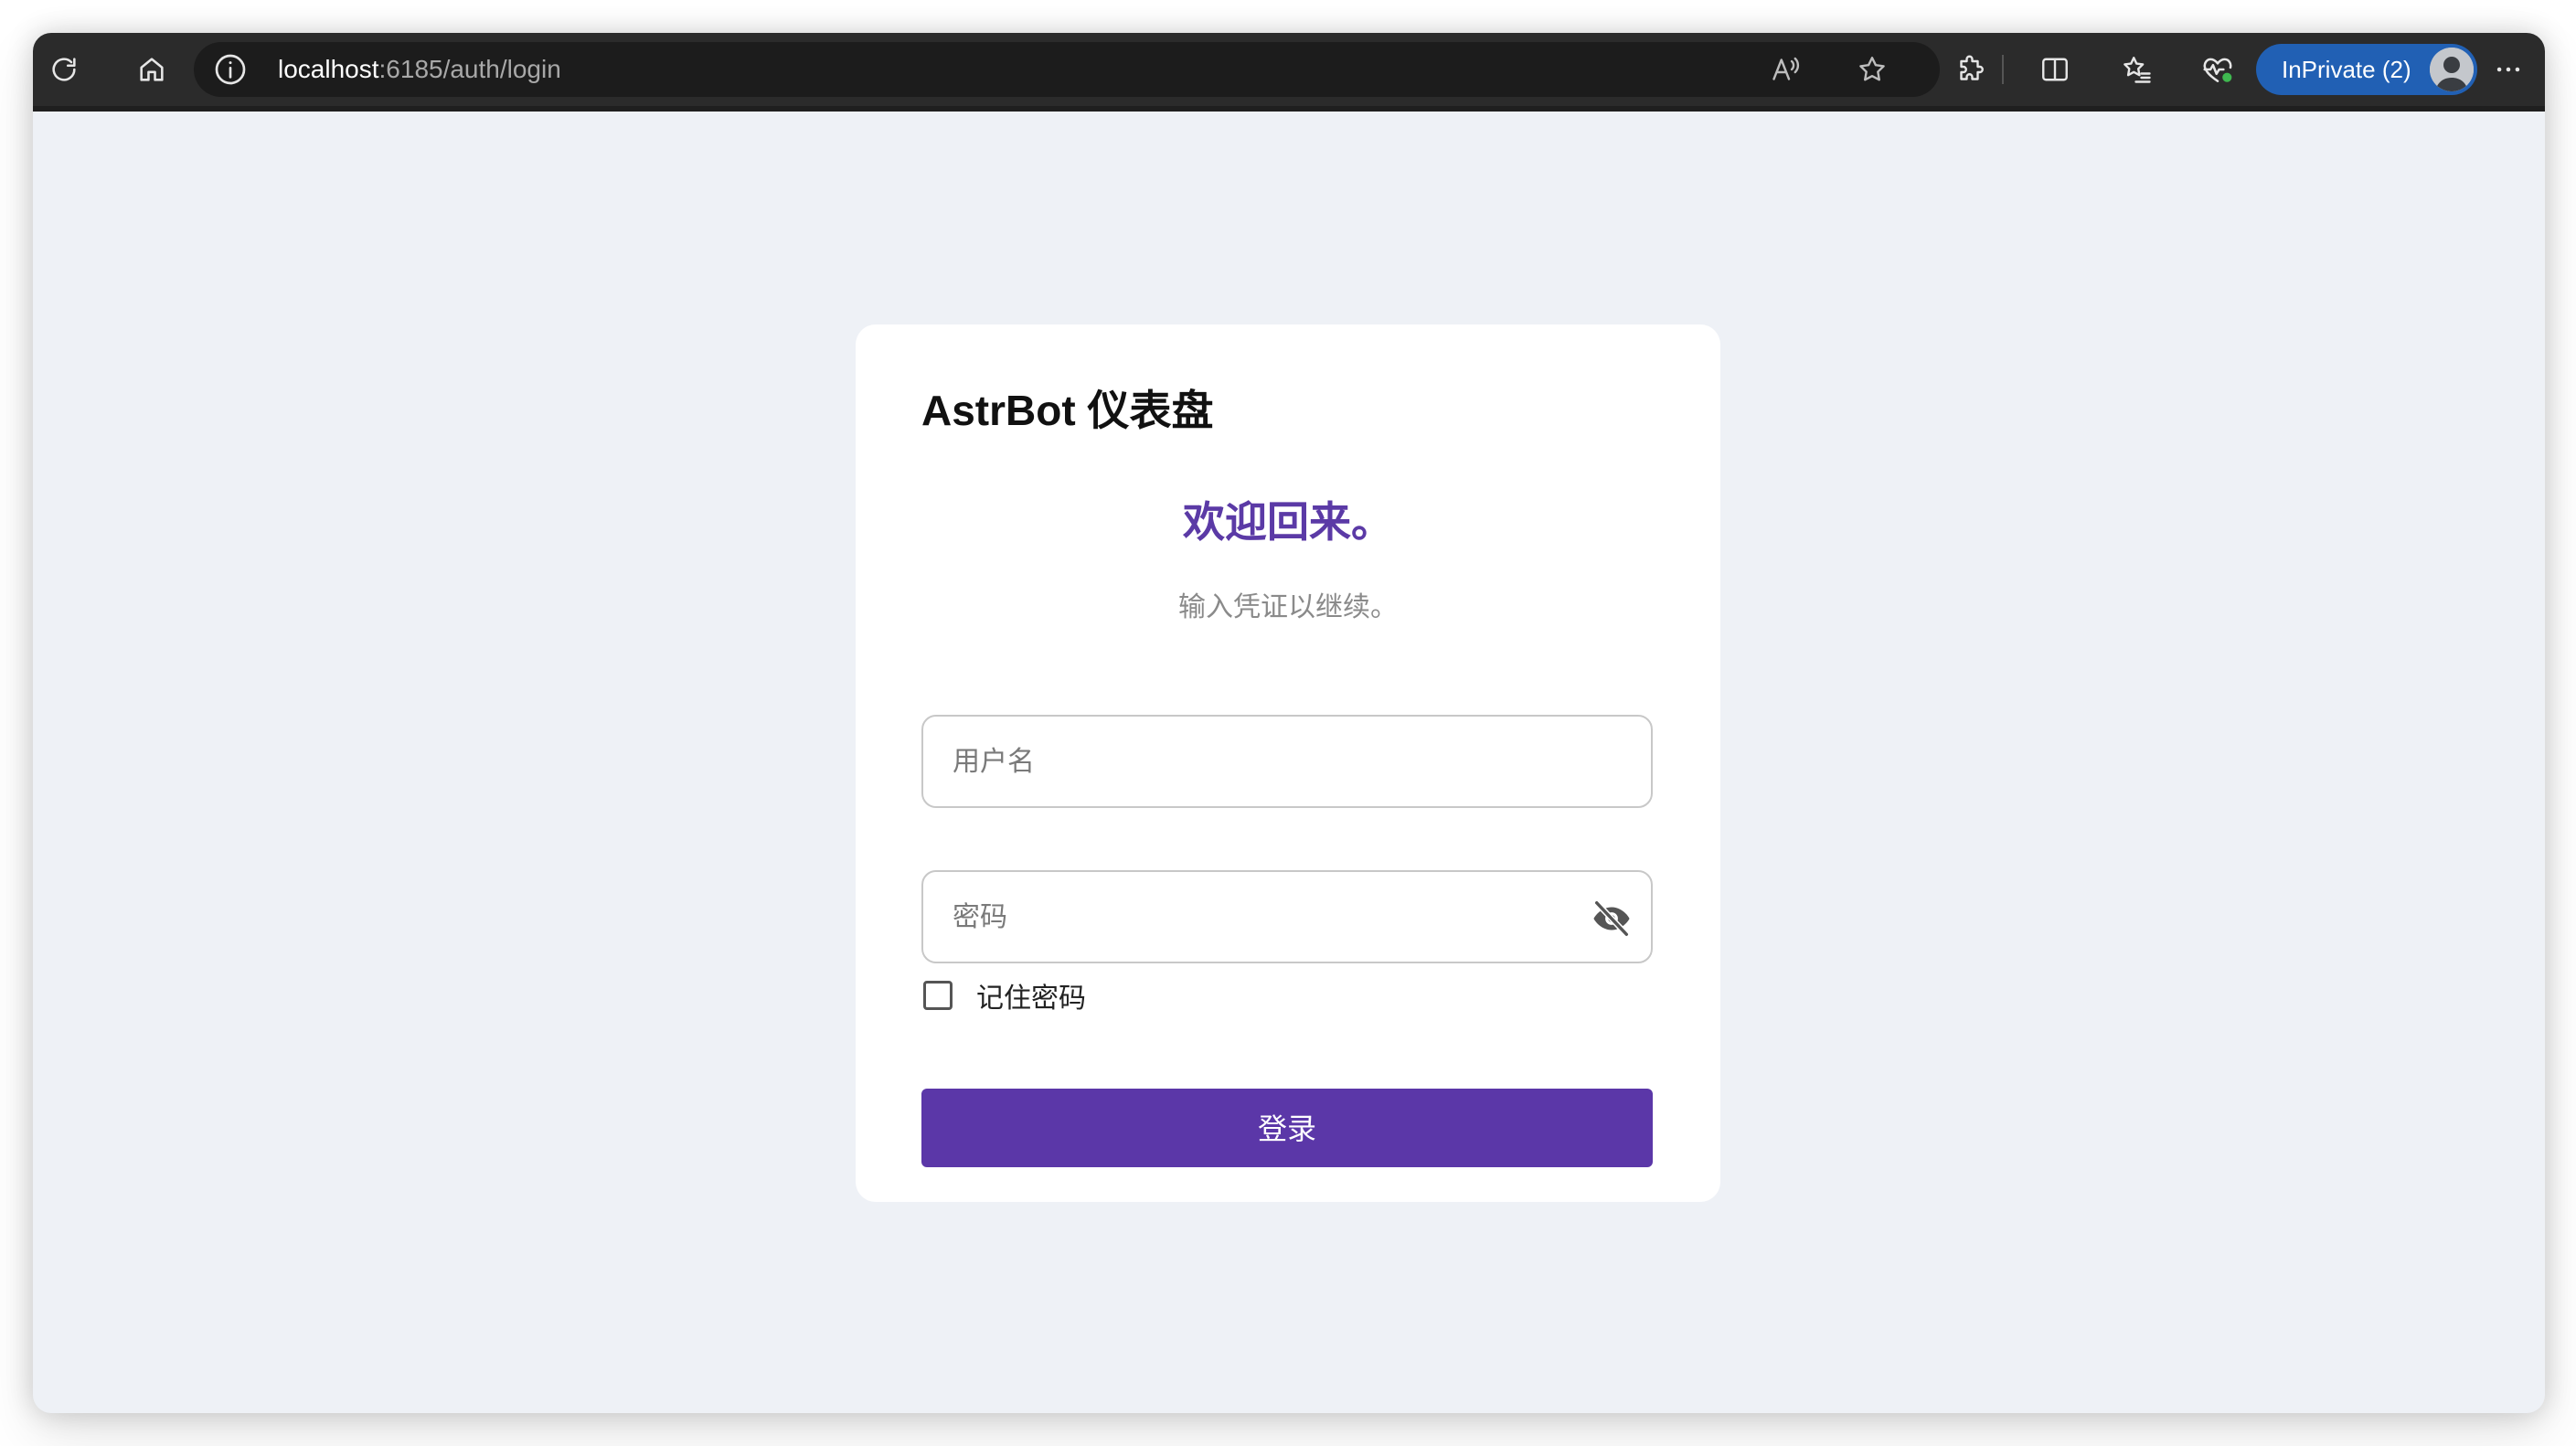  What do you see at coordinates (1272, 763) in the screenshot?
I see `username-input` at bounding box center [1272, 763].